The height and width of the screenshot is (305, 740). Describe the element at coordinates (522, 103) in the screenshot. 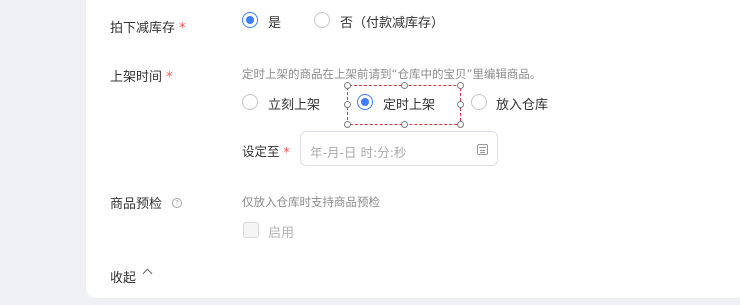

I see `radio-list-warehouse-label: 放入仓库` at that location.